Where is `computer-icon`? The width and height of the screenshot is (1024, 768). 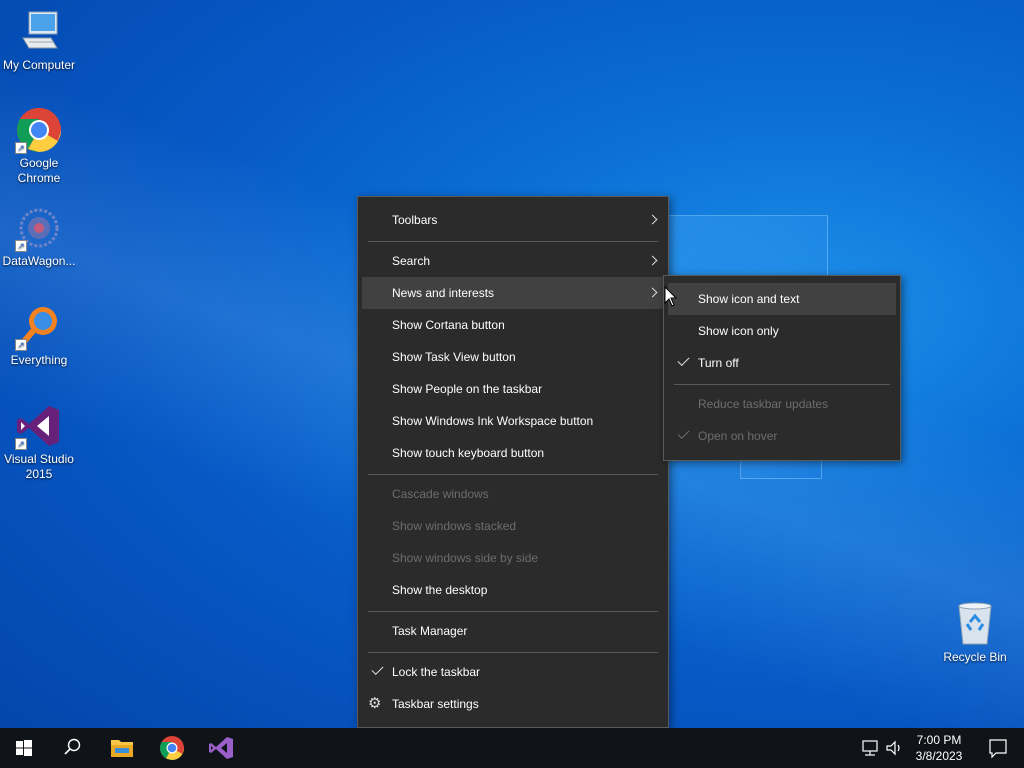
computer-icon is located at coordinates (39, 32).